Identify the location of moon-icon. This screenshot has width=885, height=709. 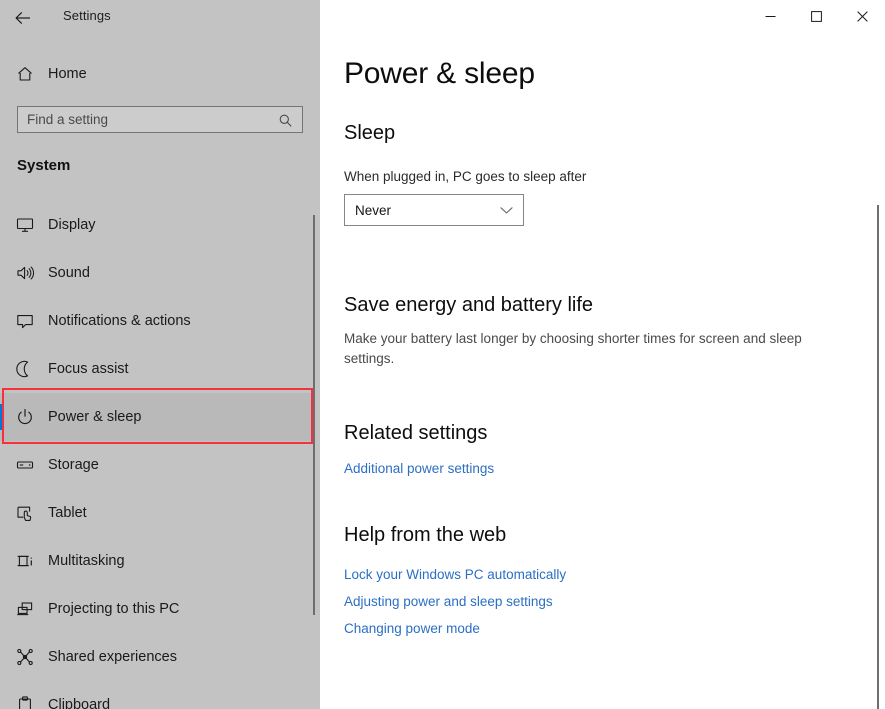
(25, 369).